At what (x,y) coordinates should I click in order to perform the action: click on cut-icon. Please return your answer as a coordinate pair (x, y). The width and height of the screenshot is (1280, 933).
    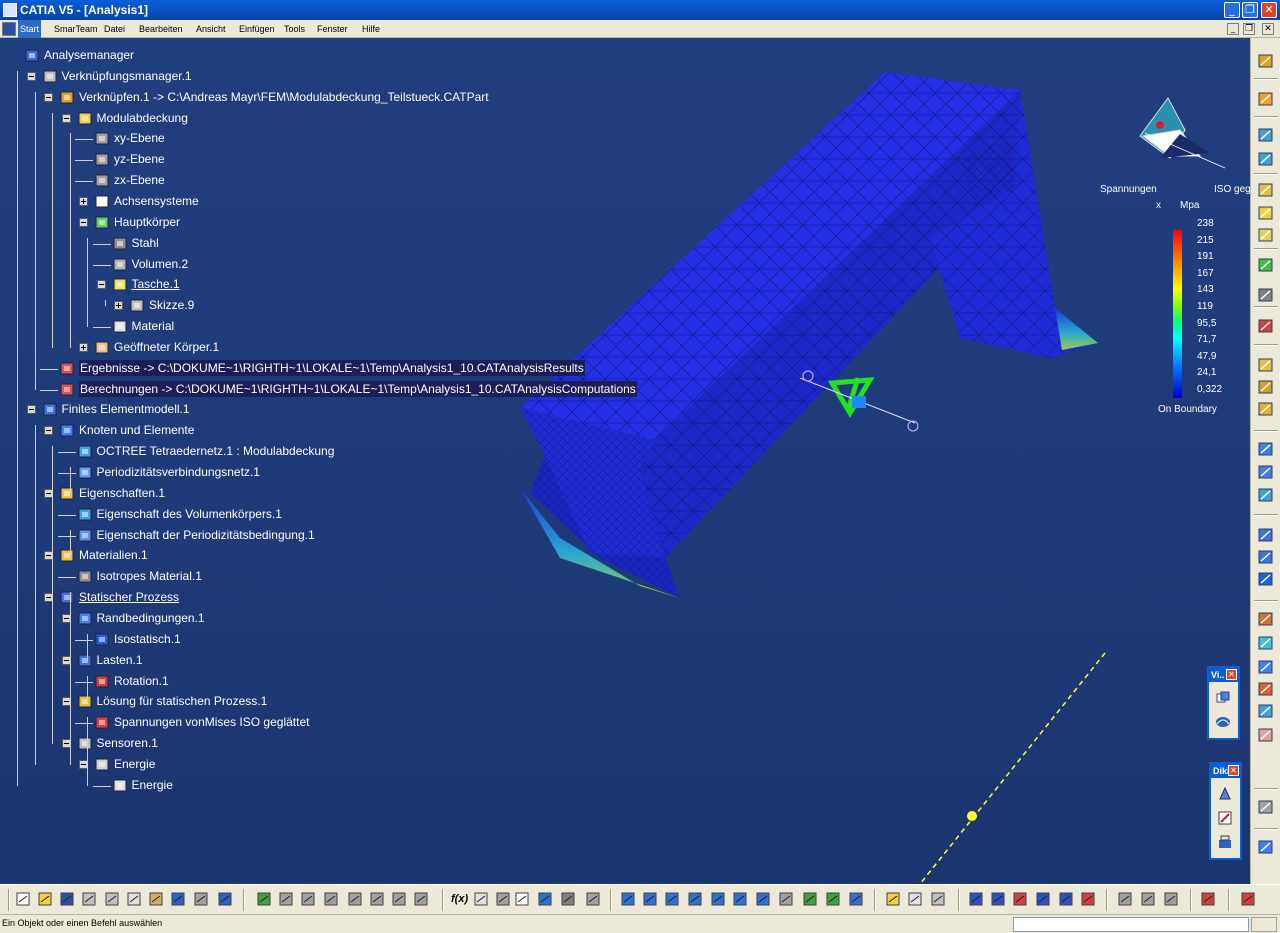
    Looking at the image, I should click on (112, 899).